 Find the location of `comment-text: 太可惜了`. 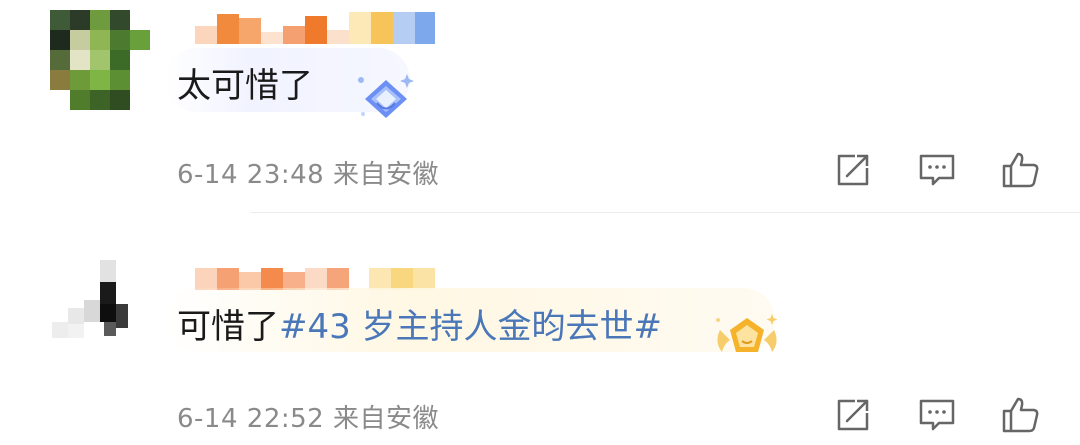

comment-text: 太可惜了 is located at coordinates (245, 82).